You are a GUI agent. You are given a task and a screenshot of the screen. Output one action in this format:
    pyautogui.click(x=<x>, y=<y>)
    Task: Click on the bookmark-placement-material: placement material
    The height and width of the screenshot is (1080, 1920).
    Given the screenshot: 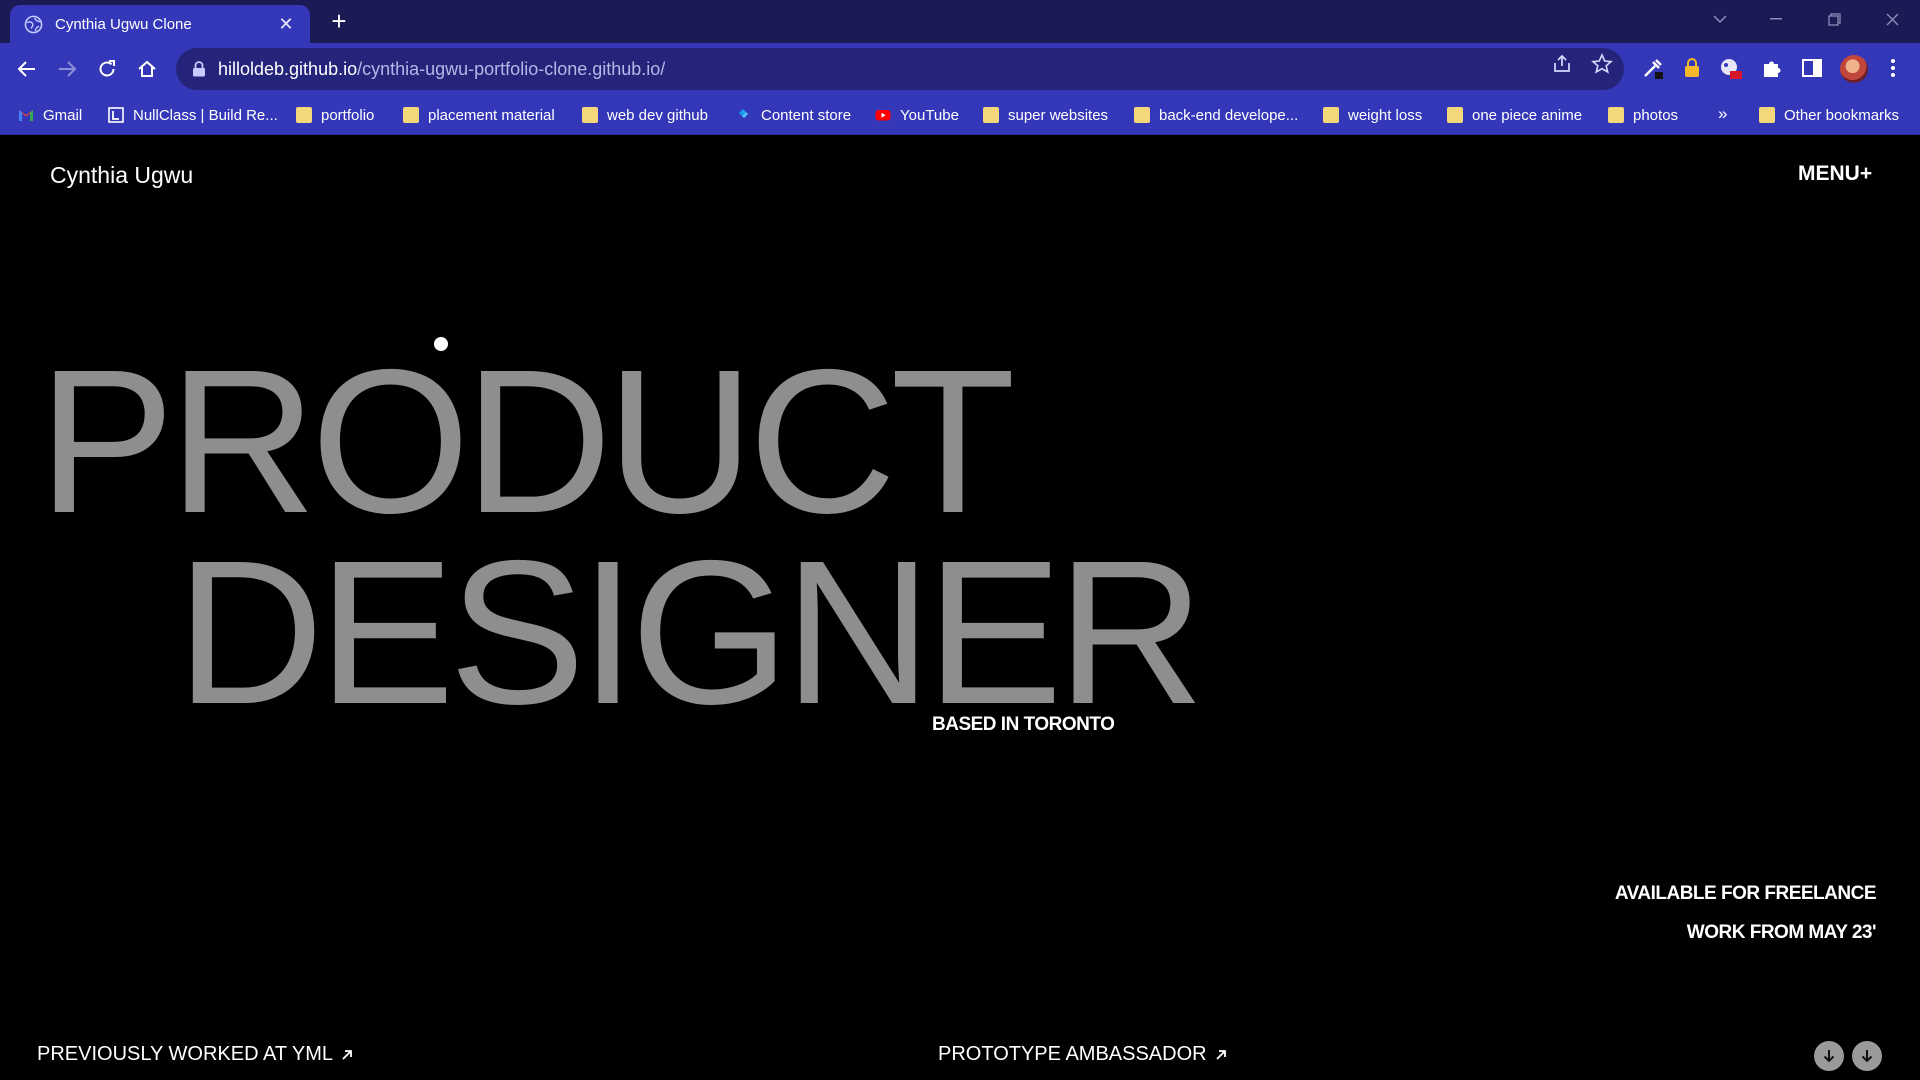 What is the action you would take?
    pyautogui.click(x=479, y=115)
    